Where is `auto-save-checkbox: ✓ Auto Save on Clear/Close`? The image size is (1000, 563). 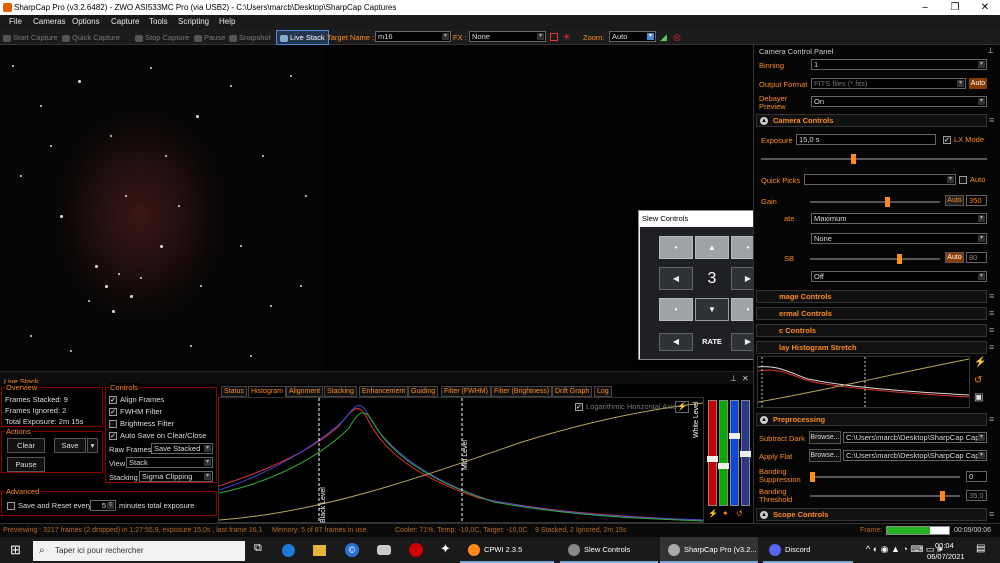
auto-save-checkbox: ✓ Auto Save on Clear/Close is located at coordinates (157, 436).